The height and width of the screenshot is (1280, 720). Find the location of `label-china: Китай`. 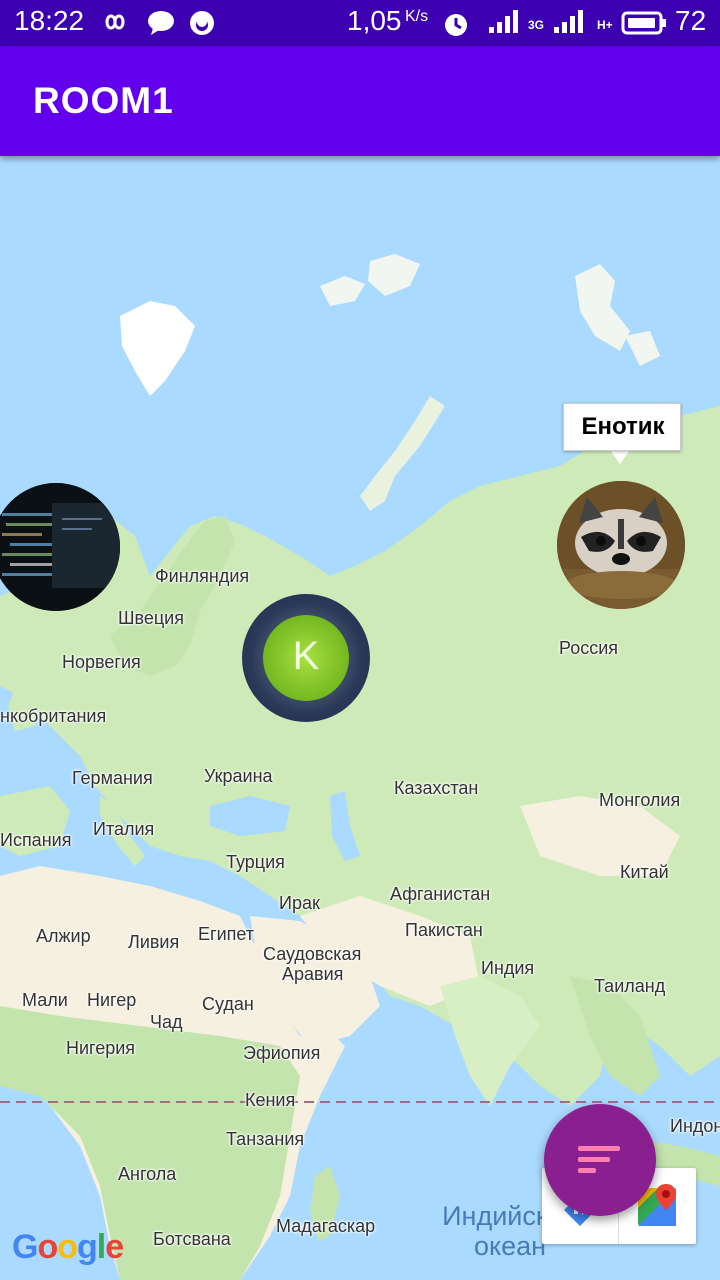

label-china: Китай is located at coordinates (644, 872).